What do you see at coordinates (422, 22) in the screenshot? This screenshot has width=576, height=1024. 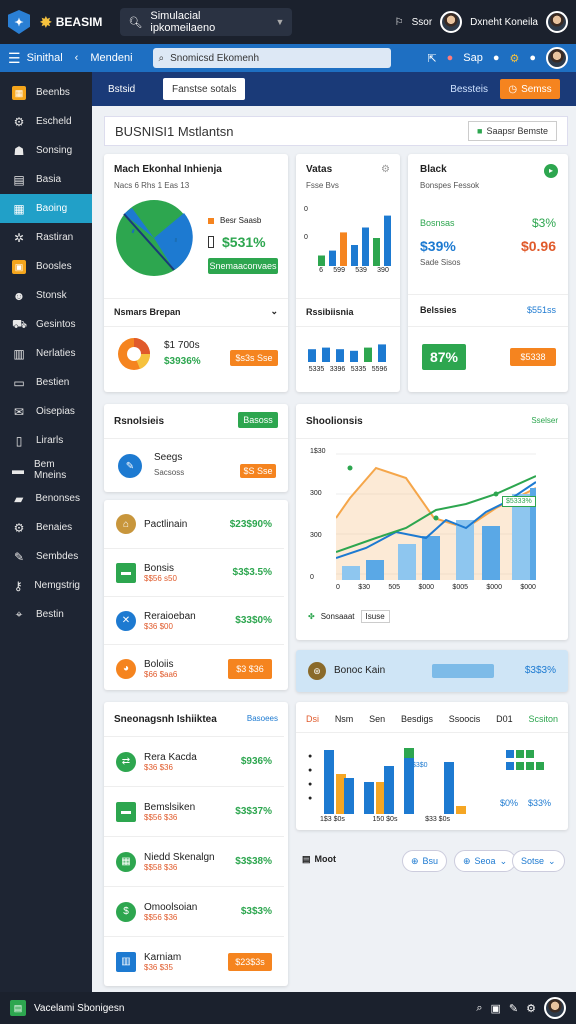 I see `sign-label: Ssor` at bounding box center [422, 22].